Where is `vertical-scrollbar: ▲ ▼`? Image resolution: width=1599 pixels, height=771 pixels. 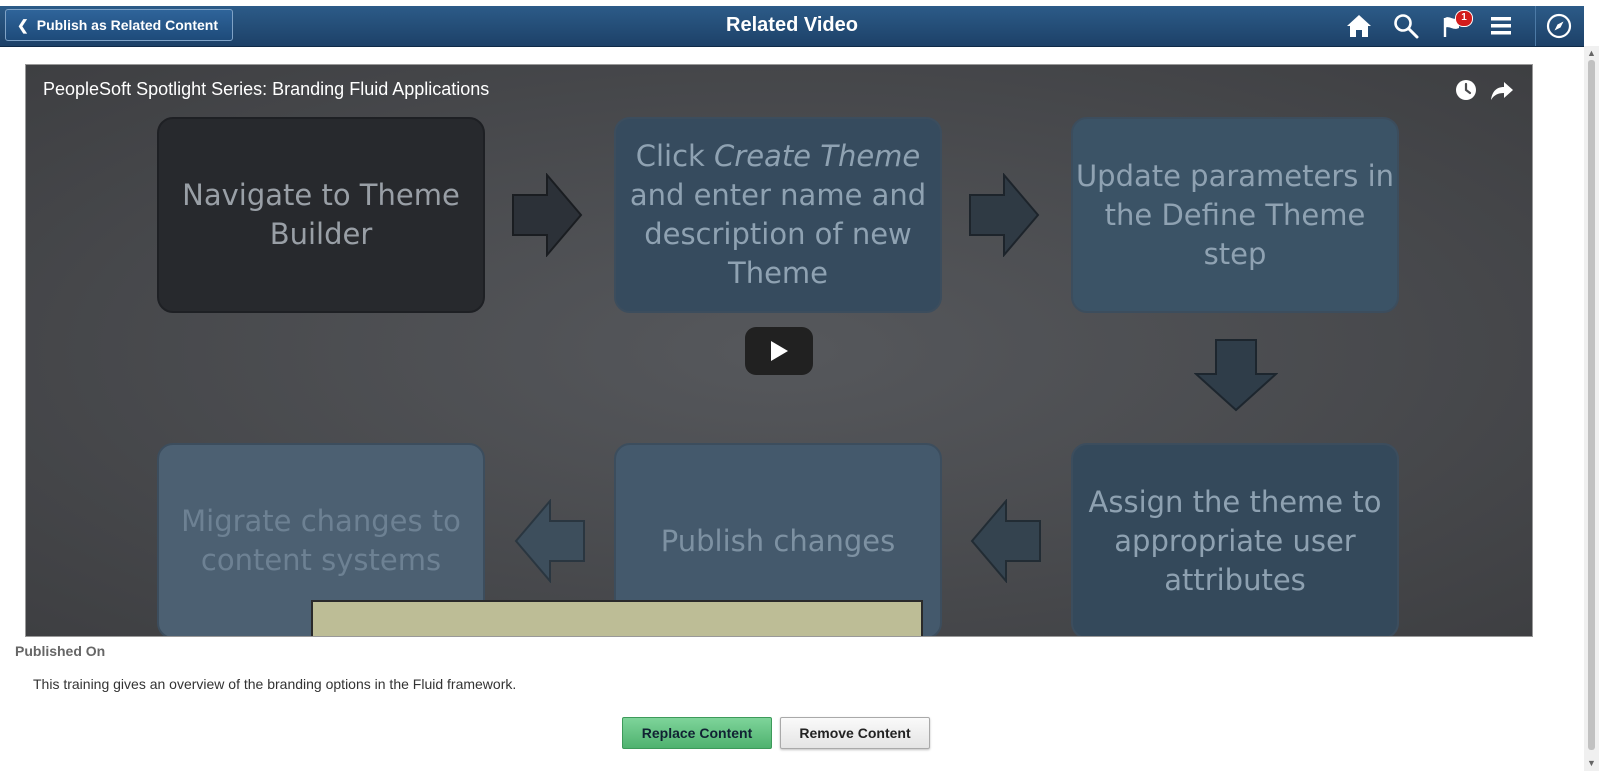
vertical-scrollbar: ▲ ▼ is located at coordinates (1591, 408).